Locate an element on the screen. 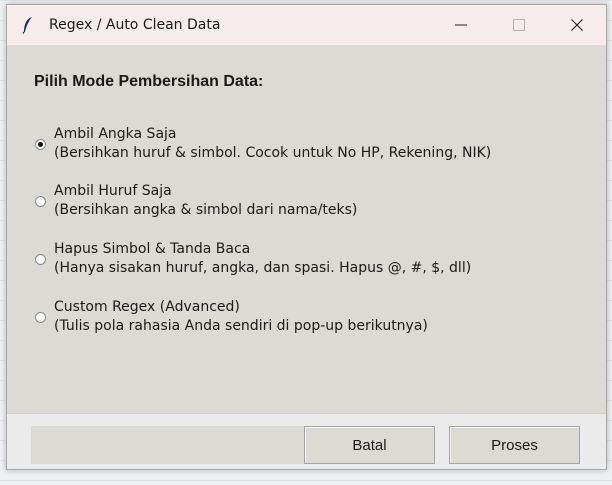 The height and width of the screenshot is (485, 612). maximize-button is located at coordinates (519, 25).